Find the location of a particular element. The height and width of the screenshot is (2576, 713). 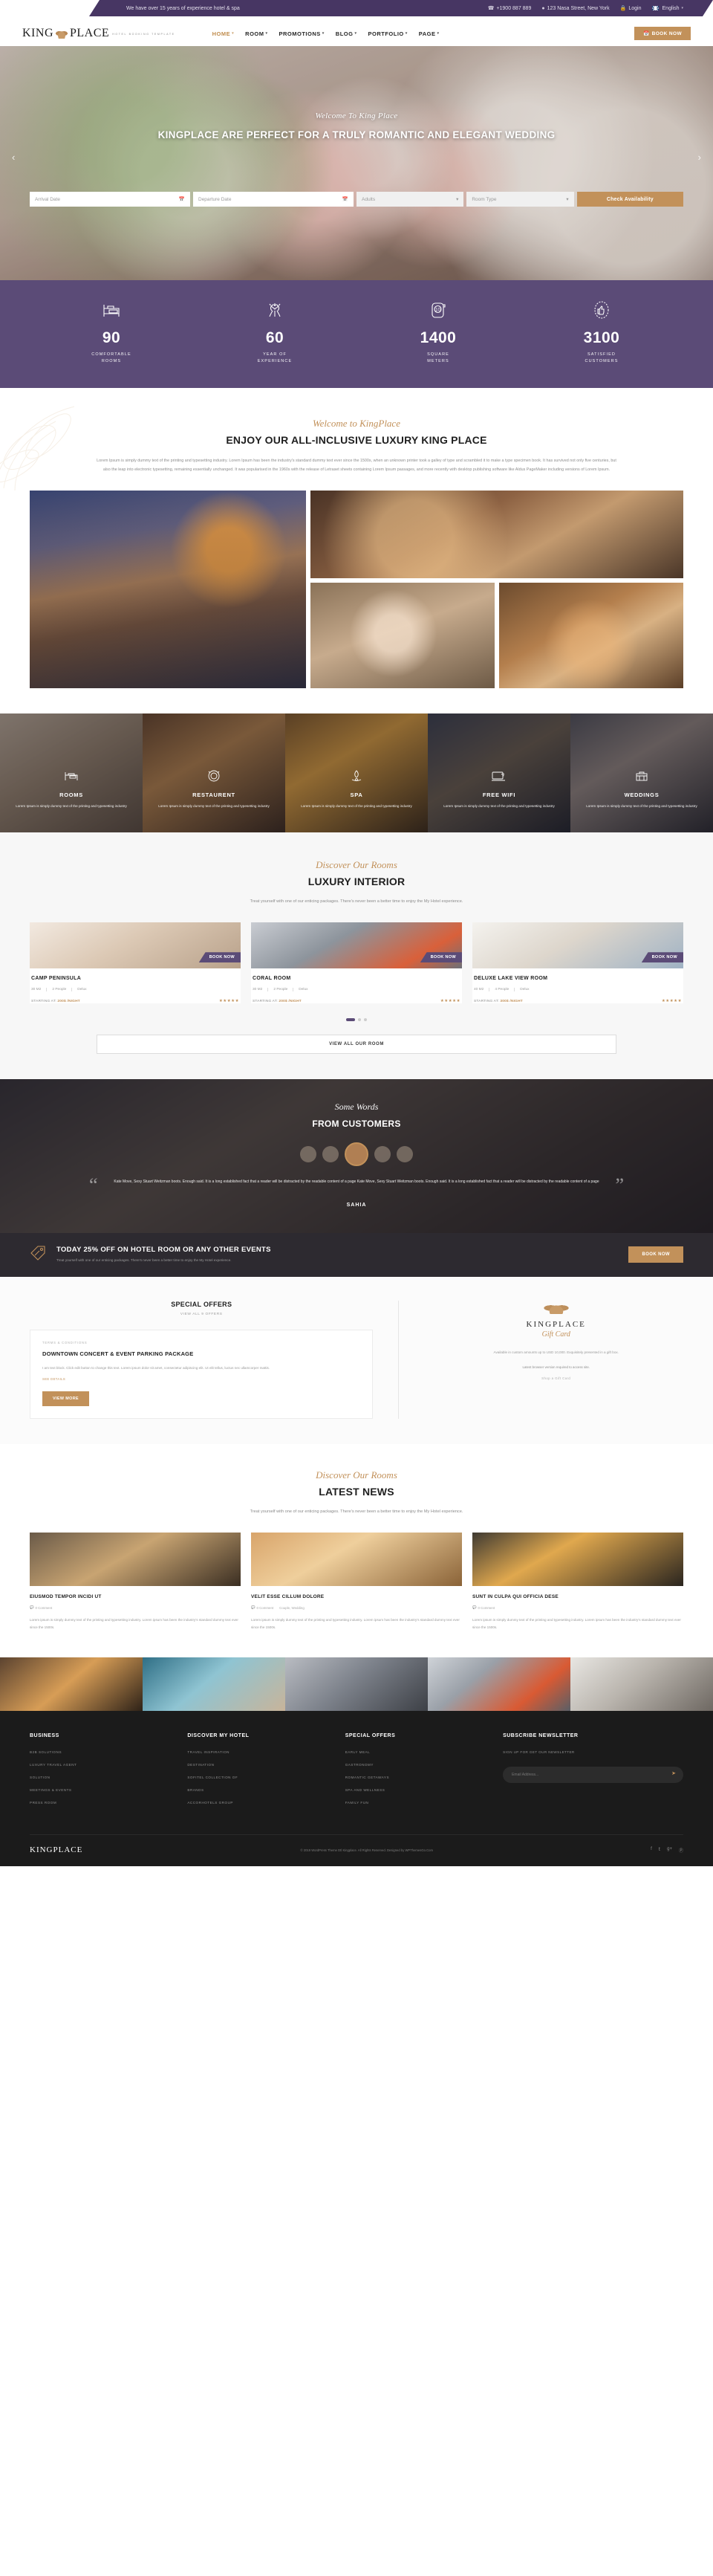

book-now-button: 📅 BOOK NOW is located at coordinates (662, 33).